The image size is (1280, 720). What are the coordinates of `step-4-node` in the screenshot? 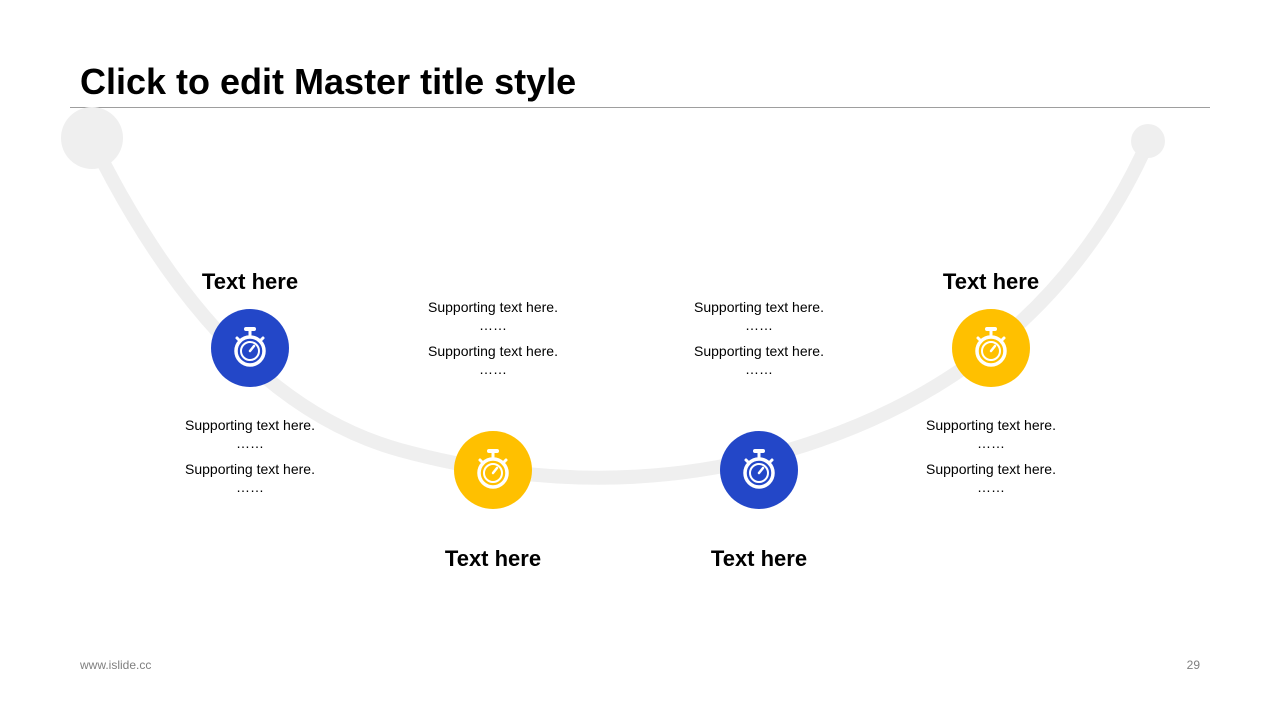 It's located at (991, 348).